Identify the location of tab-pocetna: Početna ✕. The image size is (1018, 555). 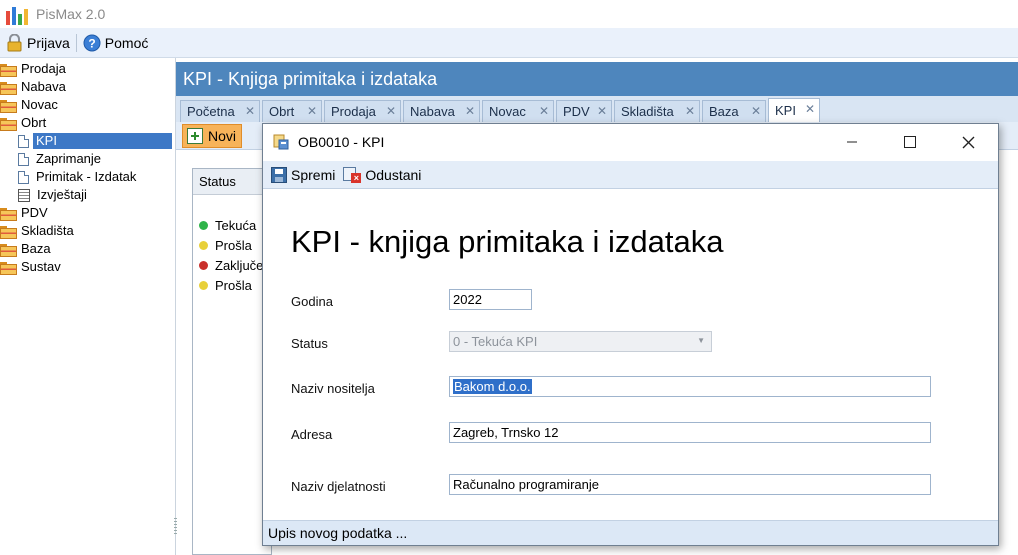
(220, 111).